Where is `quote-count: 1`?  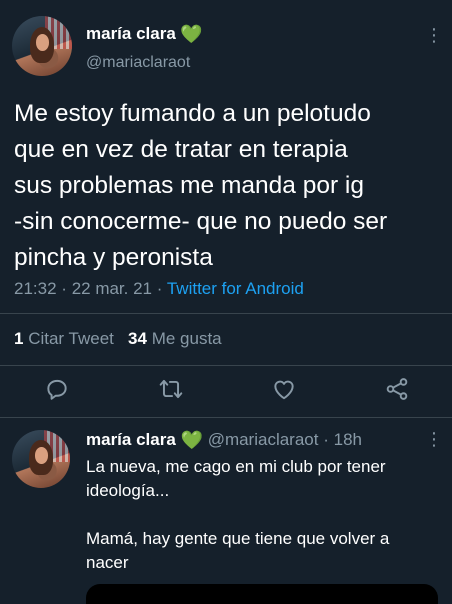
quote-count: 1 is located at coordinates (19, 338).